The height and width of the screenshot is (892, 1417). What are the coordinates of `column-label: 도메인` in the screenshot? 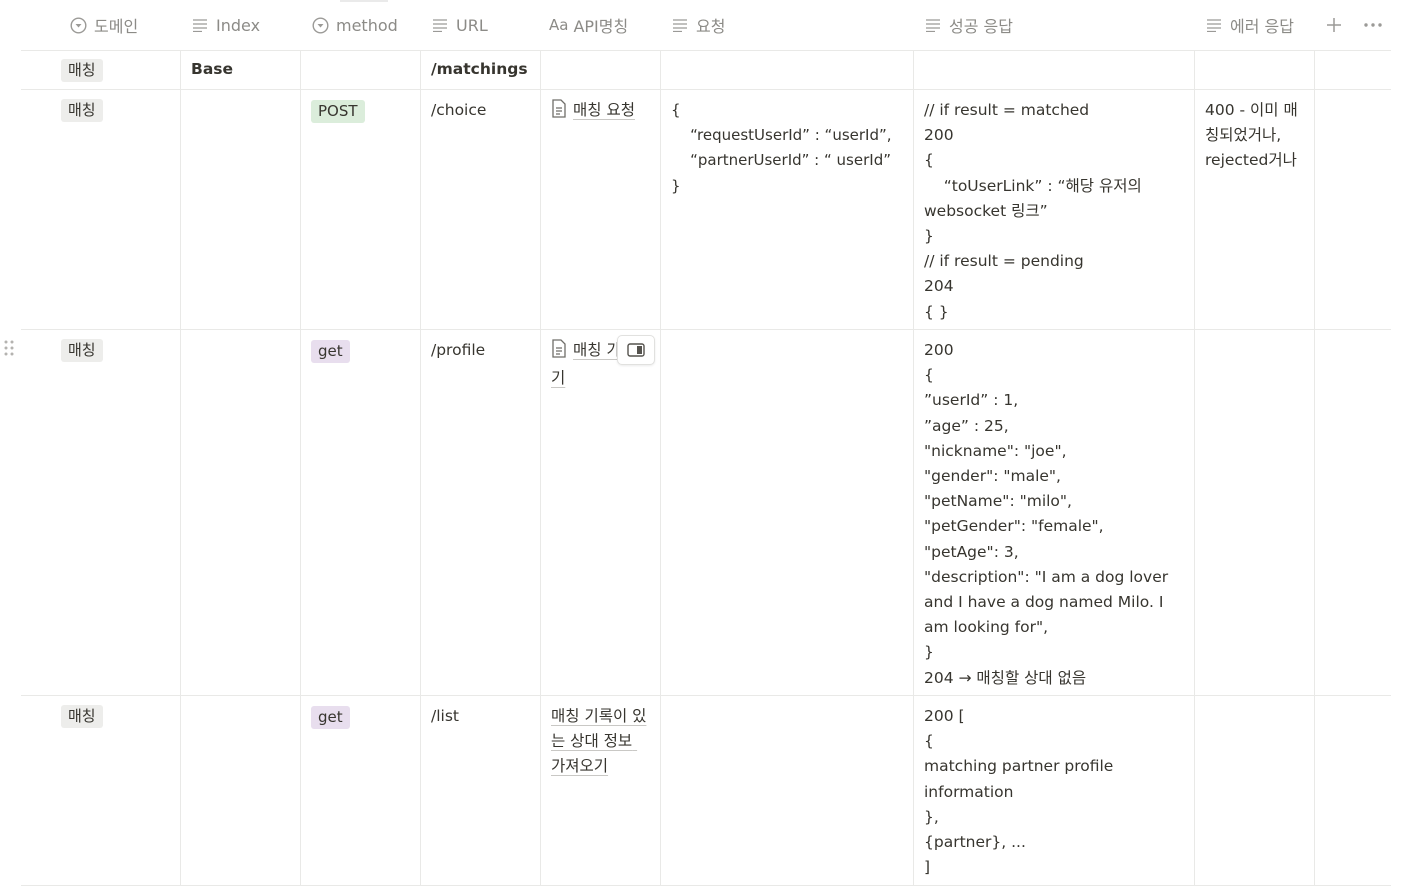 It's located at (116, 26).